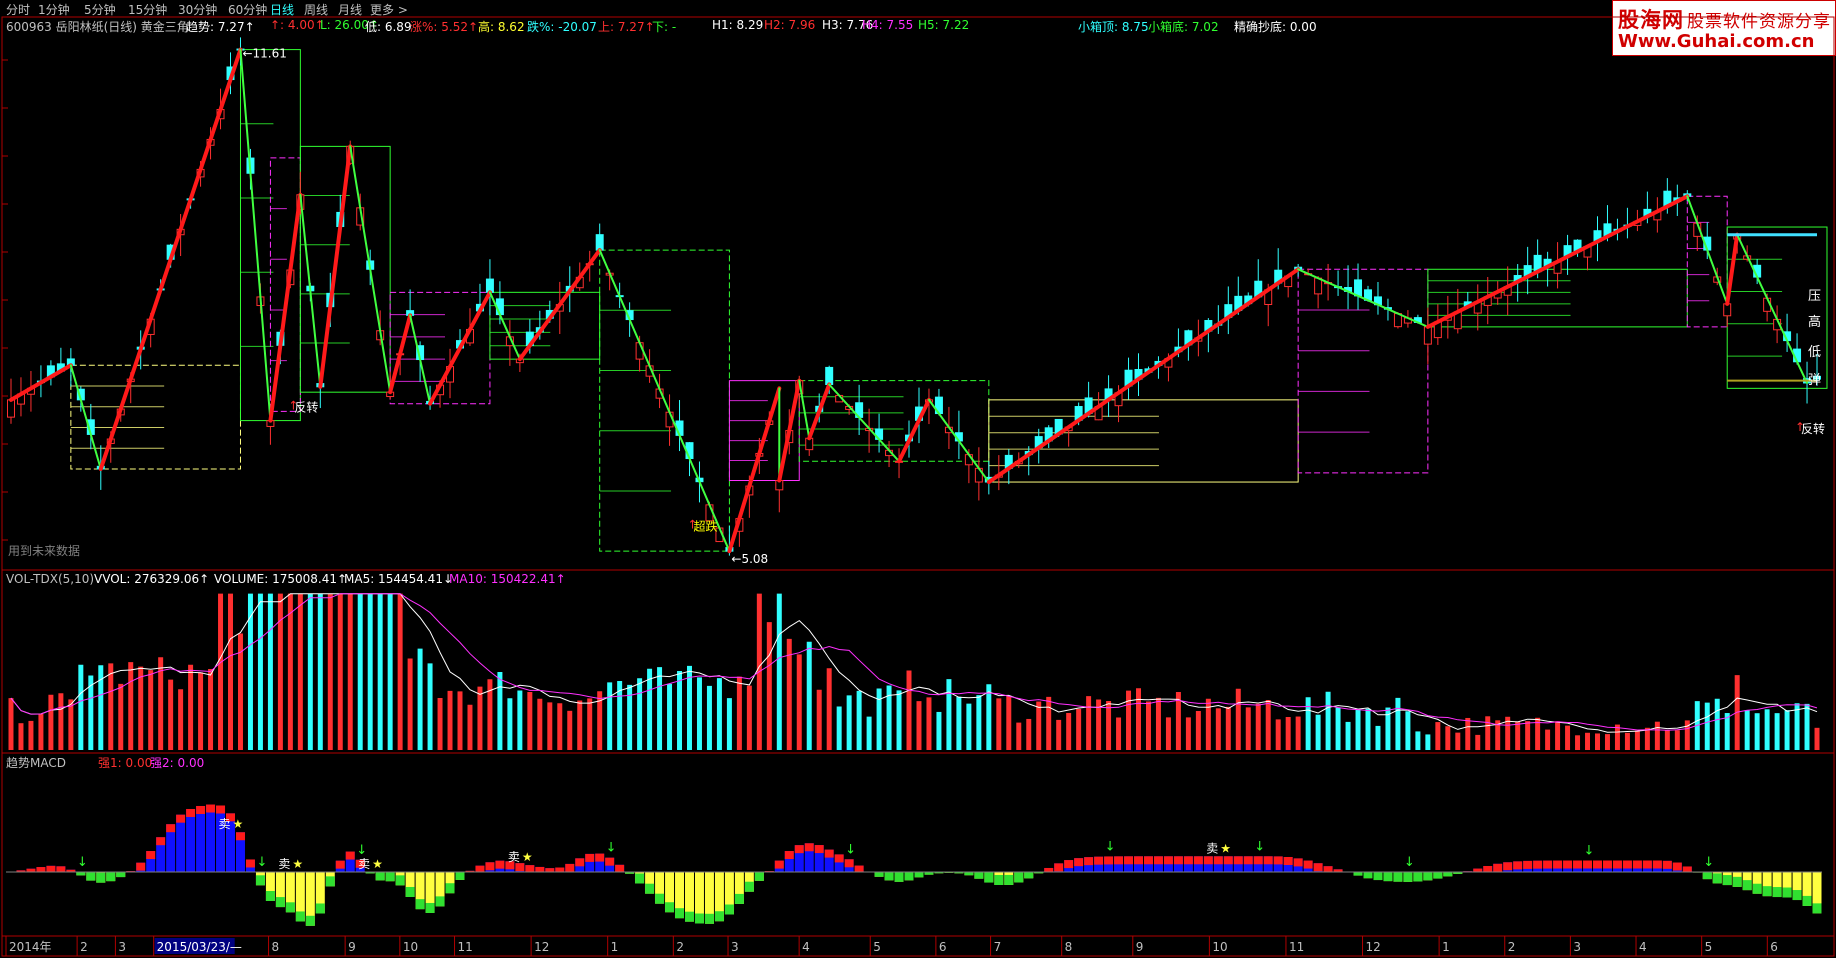 The image size is (1836, 958). I want to click on x-label-4: 8, so click(276, 947).